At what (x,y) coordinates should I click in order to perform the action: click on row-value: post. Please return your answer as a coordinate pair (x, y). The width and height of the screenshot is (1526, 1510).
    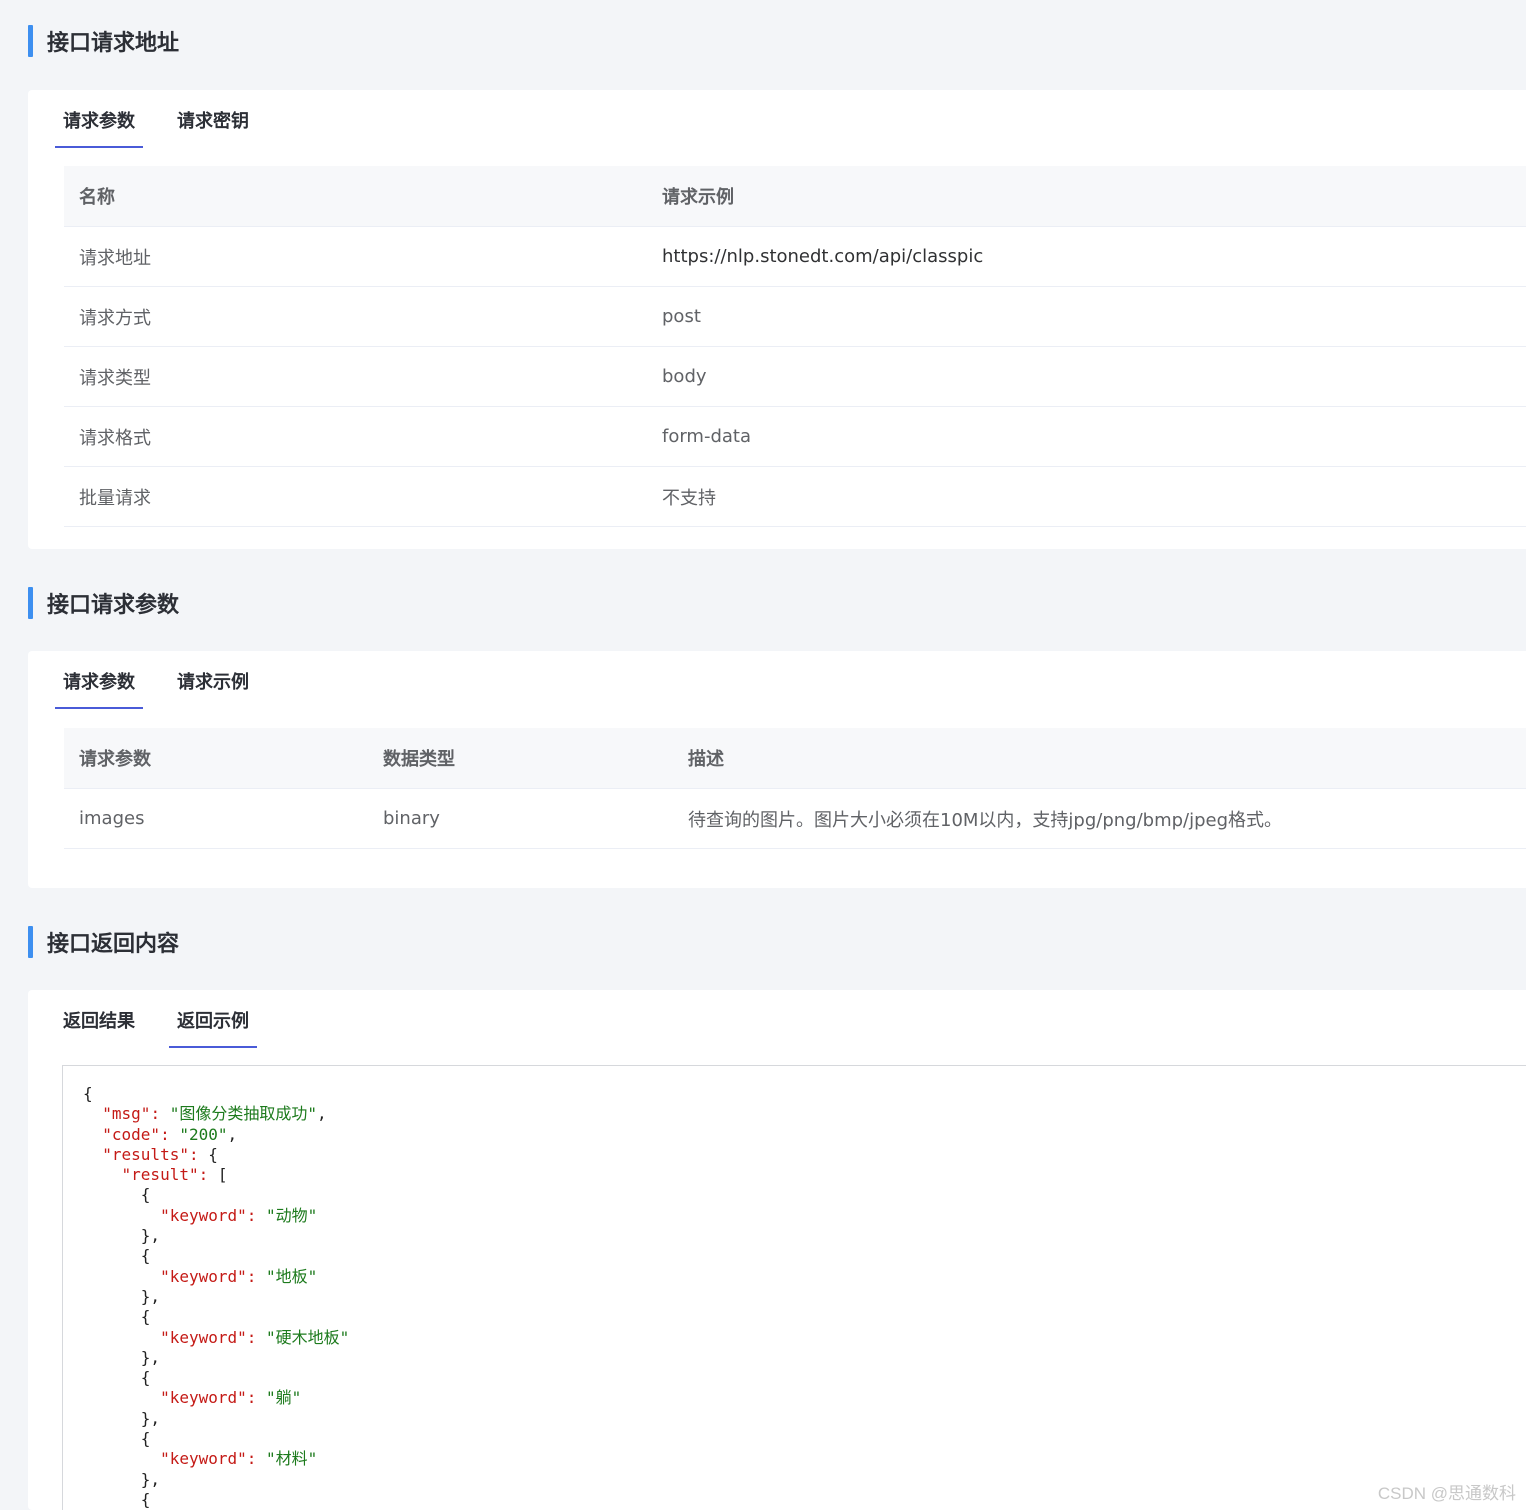
    Looking at the image, I should click on (681, 316).